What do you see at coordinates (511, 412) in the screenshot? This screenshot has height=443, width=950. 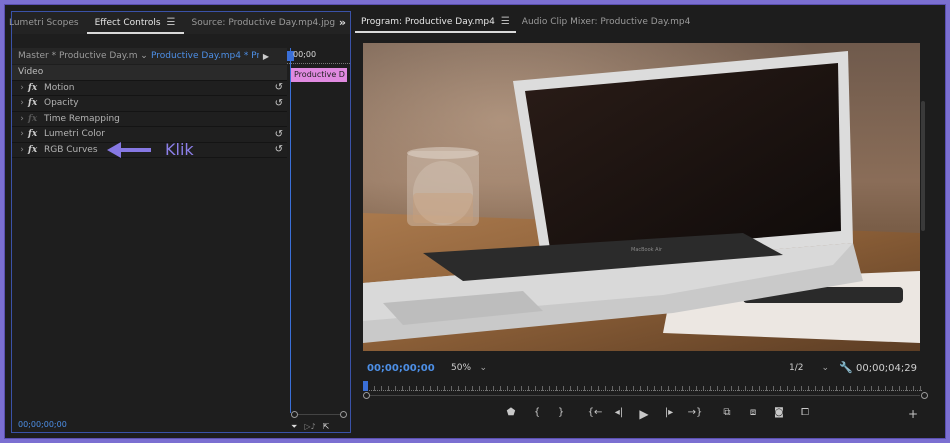 I see `marker-icon: ⬟` at bounding box center [511, 412].